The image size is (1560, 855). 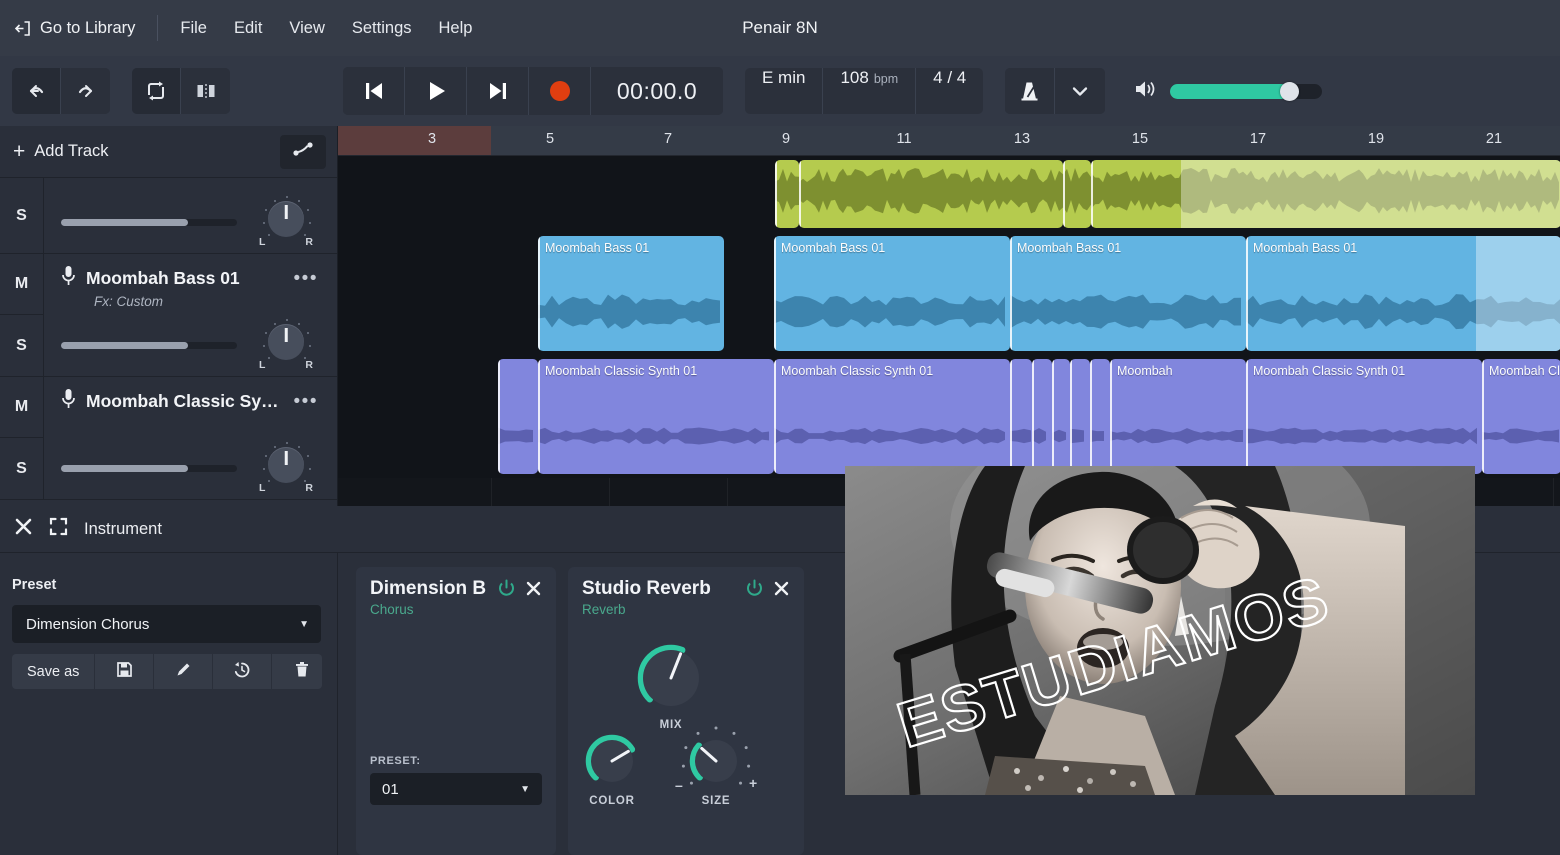 What do you see at coordinates (243, 671) in the screenshot?
I see `reset-preset-button` at bounding box center [243, 671].